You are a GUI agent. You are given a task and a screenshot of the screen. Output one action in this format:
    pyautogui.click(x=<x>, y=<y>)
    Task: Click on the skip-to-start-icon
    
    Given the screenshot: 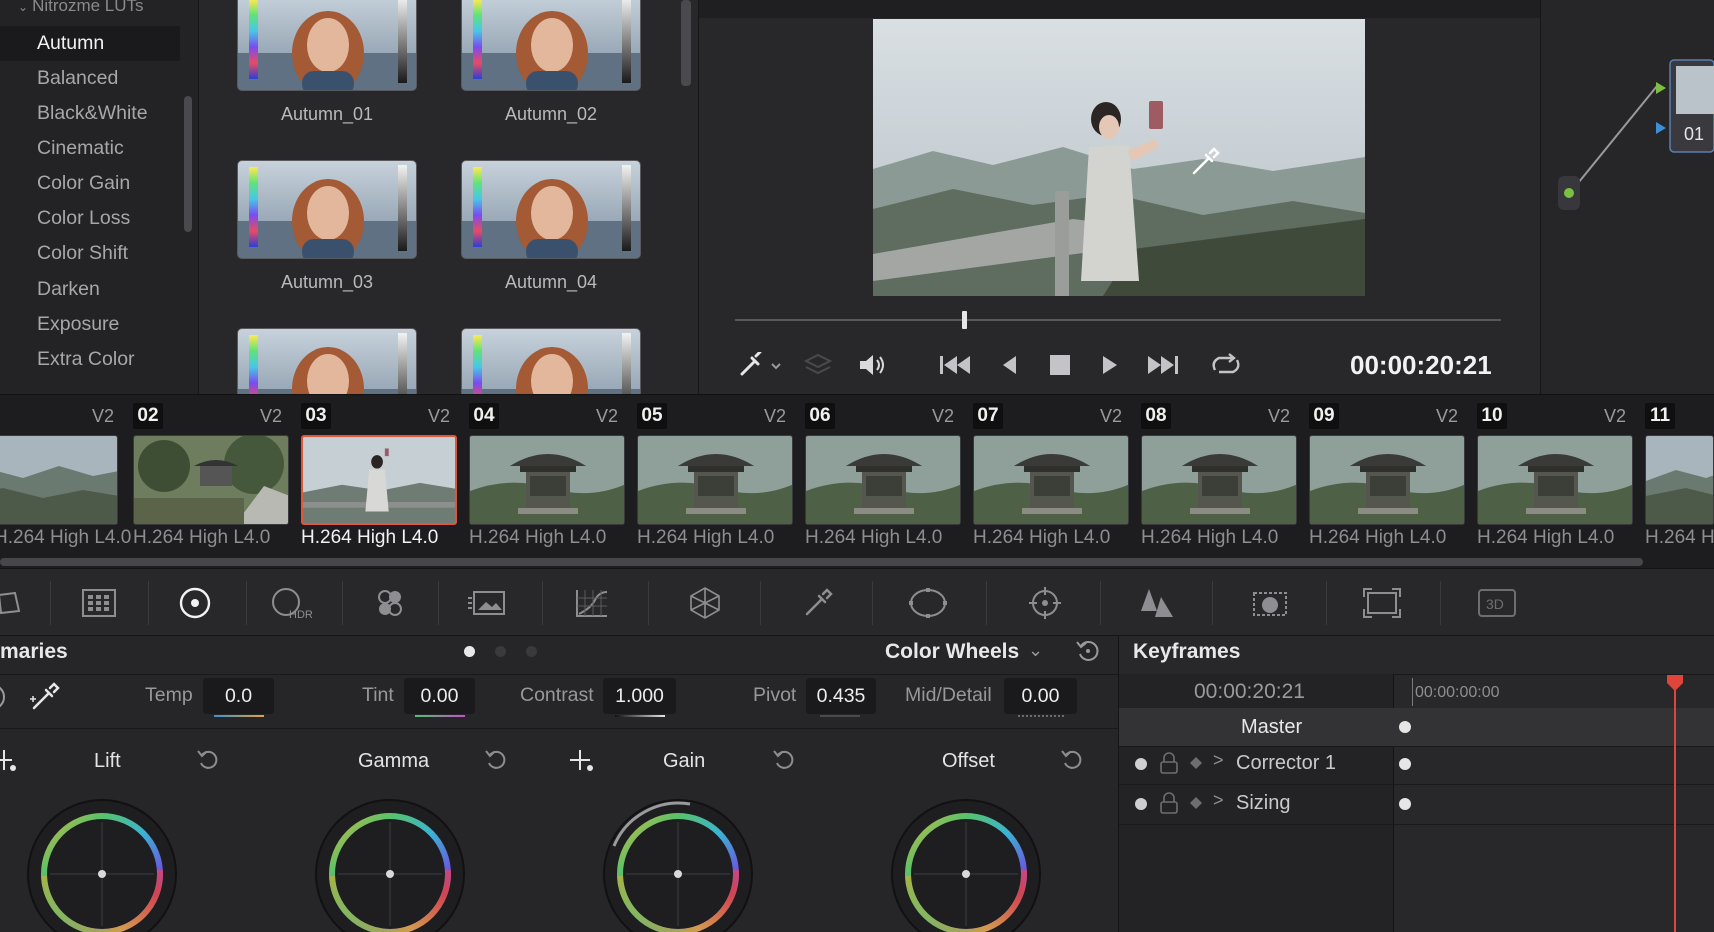 What is the action you would take?
    pyautogui.click(x=955, y=365)
    